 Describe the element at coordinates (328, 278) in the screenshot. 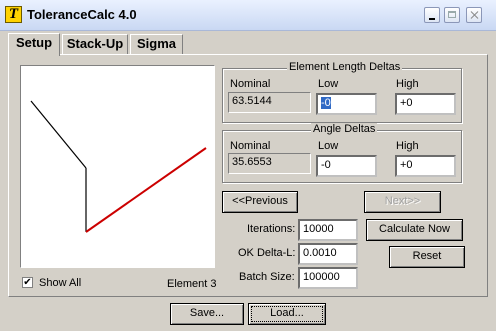

I see `batch-size-input: 100000` at that location.